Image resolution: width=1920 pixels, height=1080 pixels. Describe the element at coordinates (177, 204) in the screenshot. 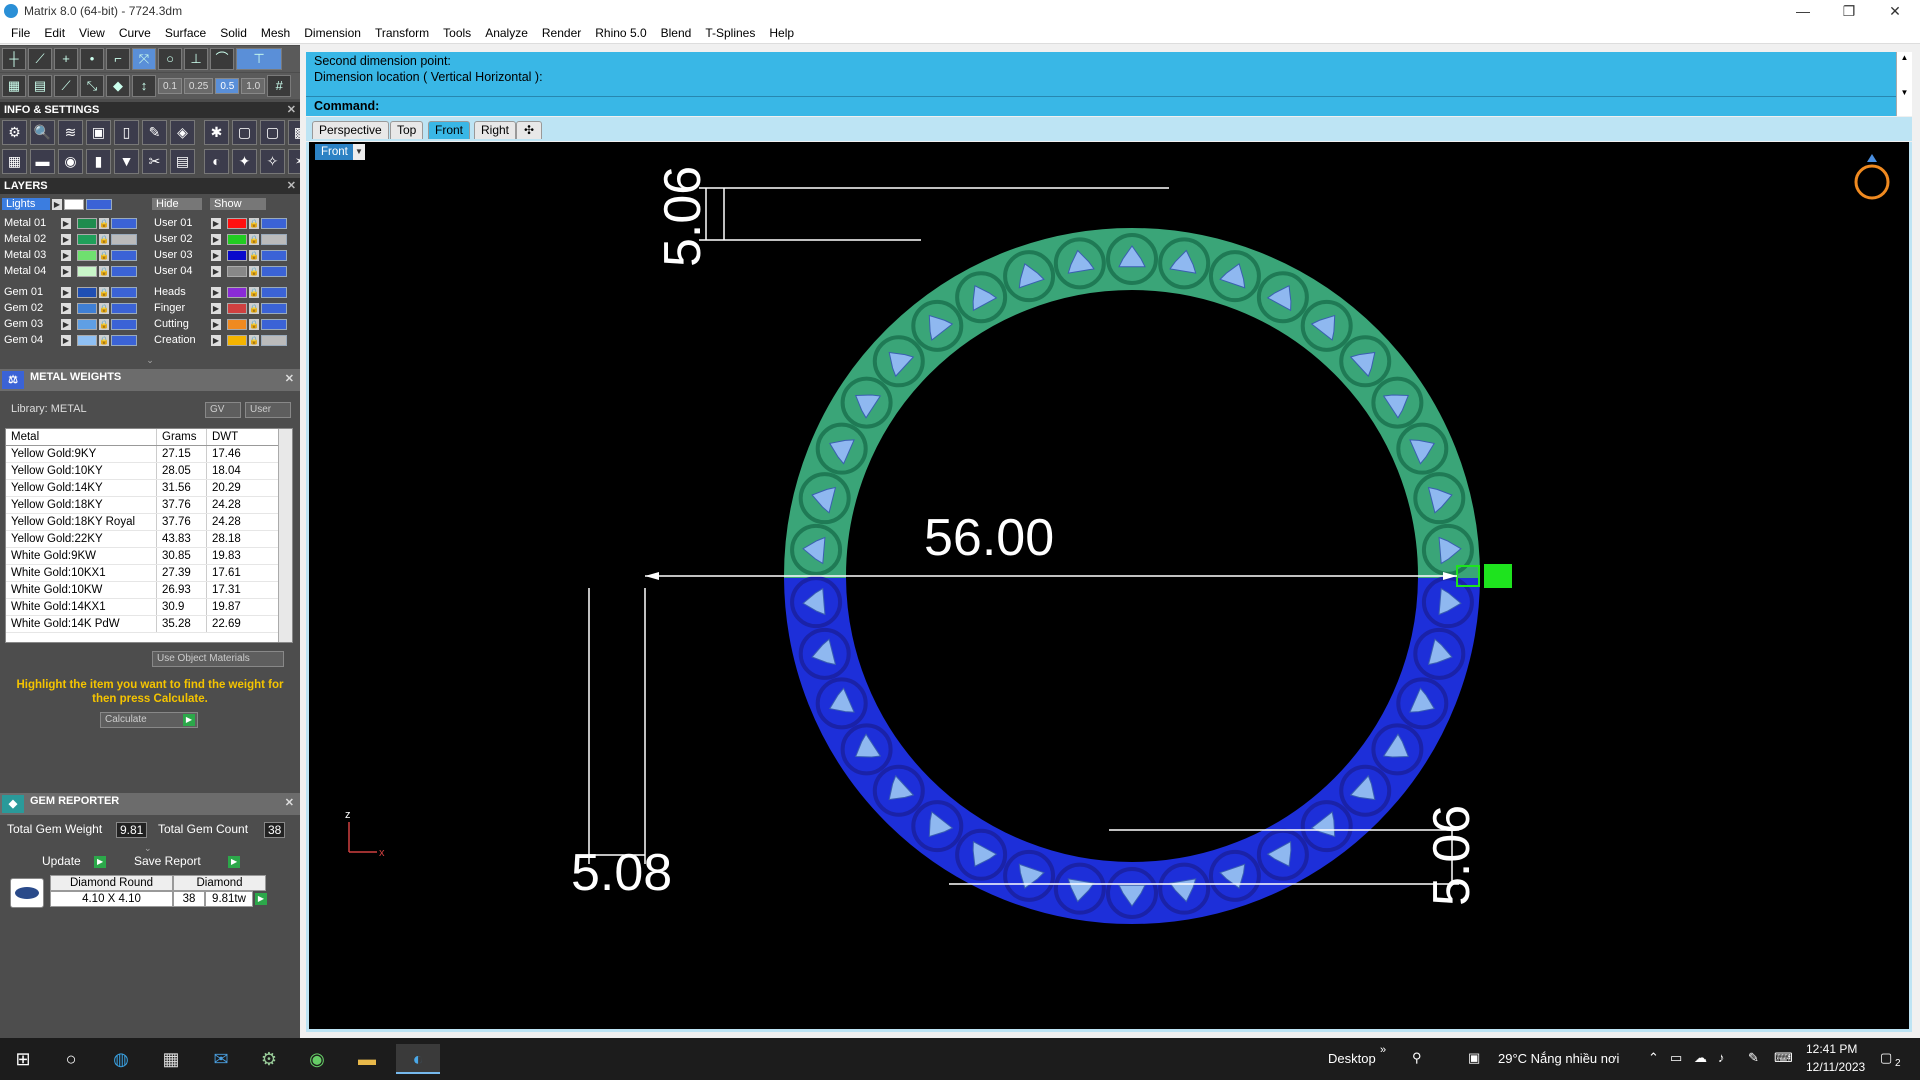

I see `hide-button: Hide` at that location.